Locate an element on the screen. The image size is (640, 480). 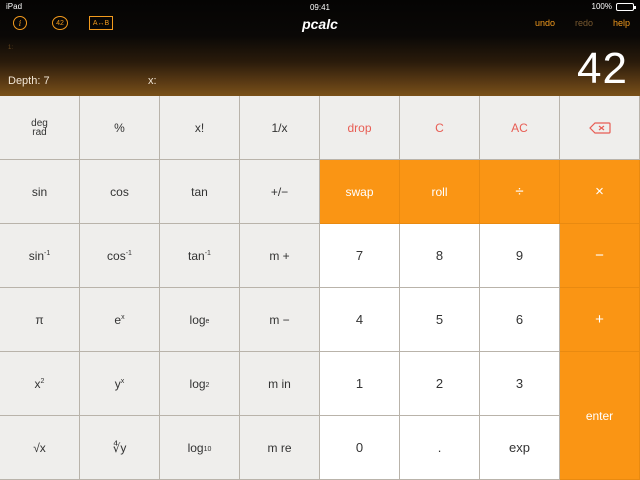
negate-key: +/− is located at coordinates (280, 192).